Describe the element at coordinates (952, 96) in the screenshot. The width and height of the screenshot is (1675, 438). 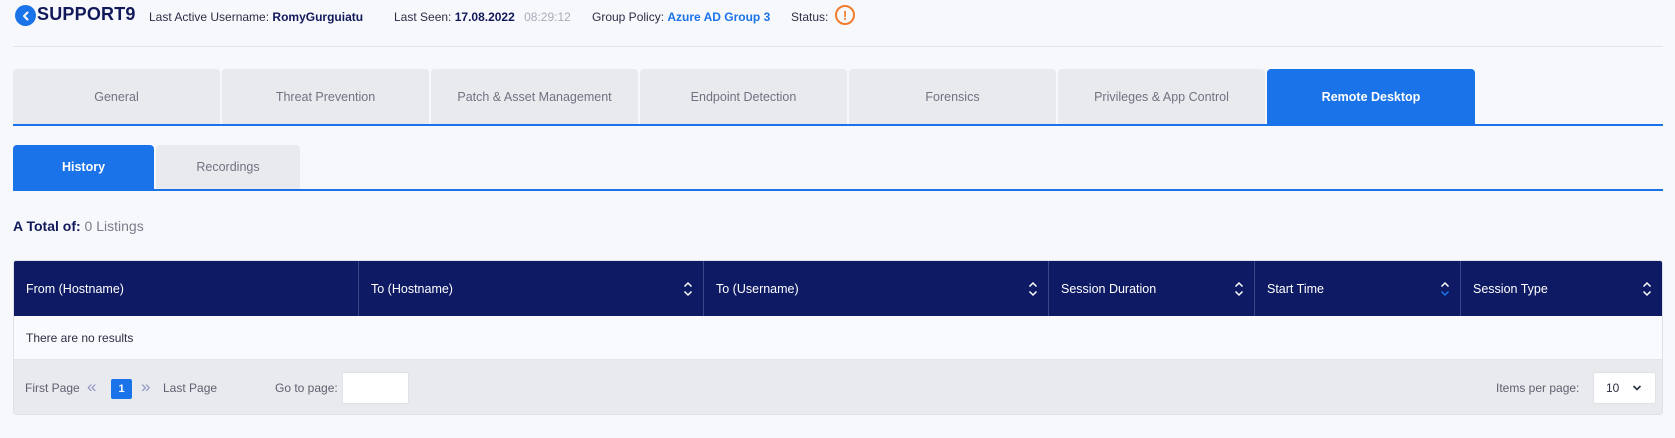
I see `tab-forensics: Forensics` at that location.